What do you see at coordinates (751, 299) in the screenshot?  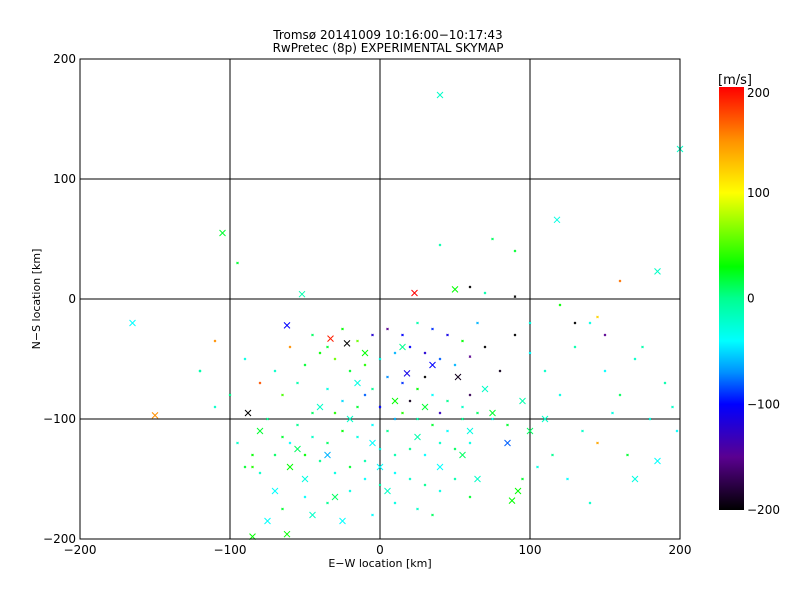 I see `colorbar-tick-label: 0` at bounding box center [751, 299].